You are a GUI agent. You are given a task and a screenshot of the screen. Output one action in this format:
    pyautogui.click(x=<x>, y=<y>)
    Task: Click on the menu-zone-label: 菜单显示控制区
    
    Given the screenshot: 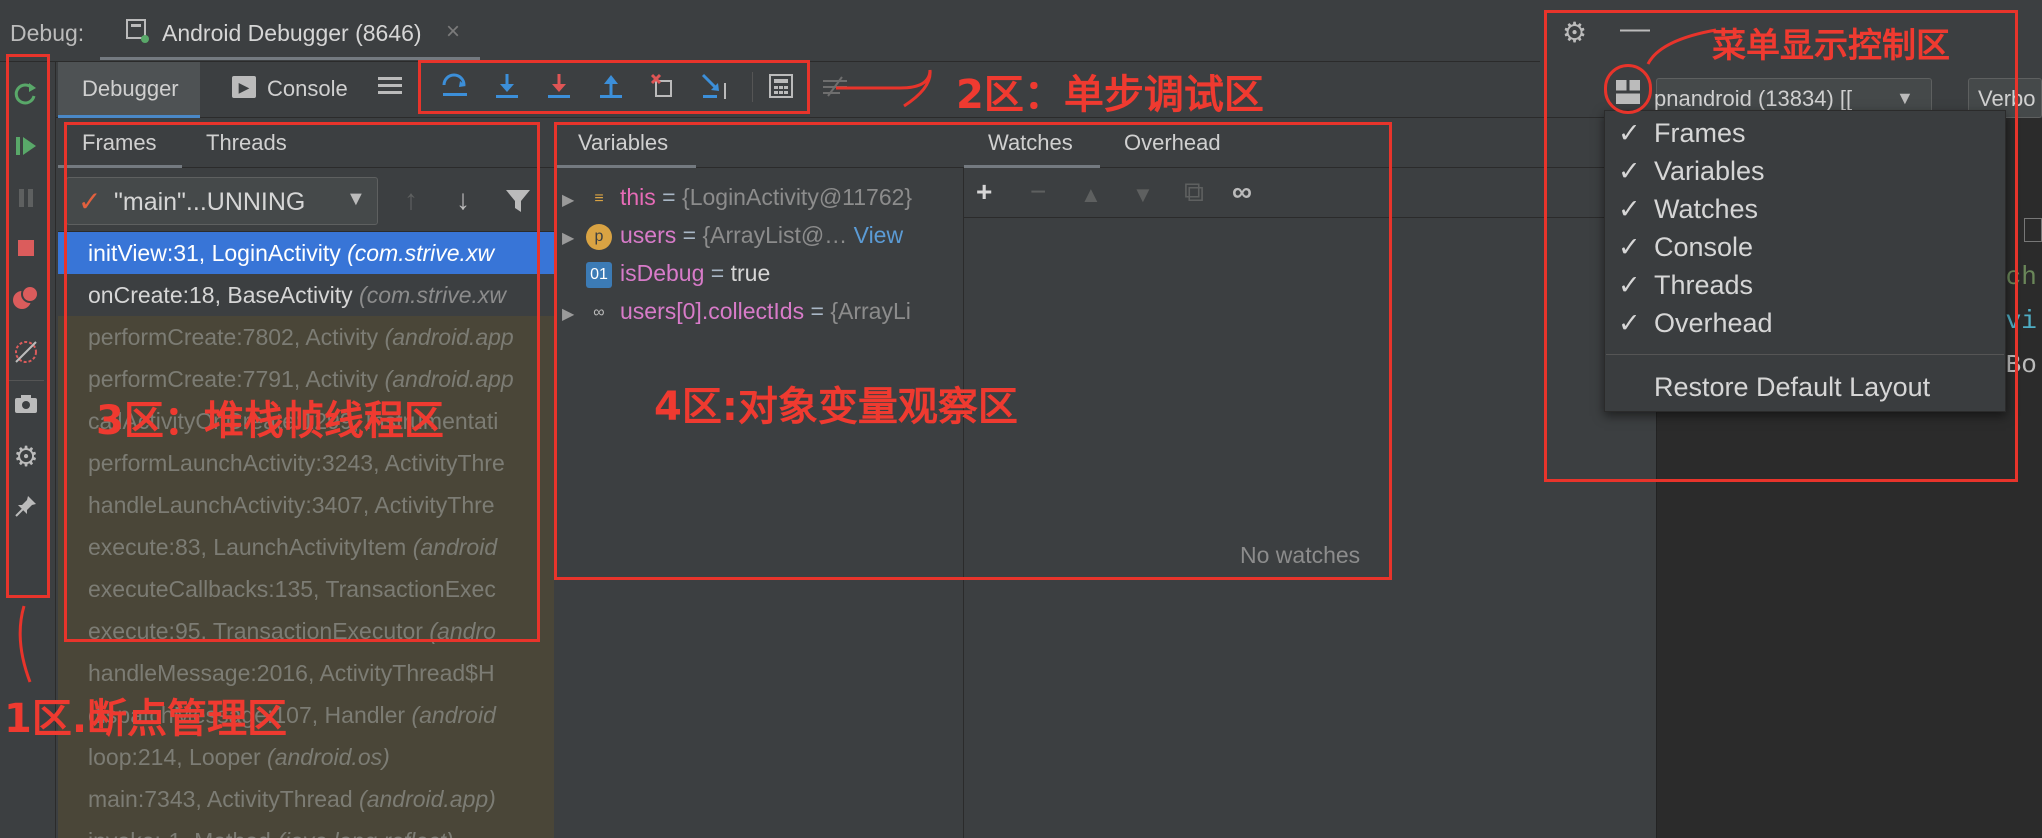 What is the action you would take?
    pyautogui.click(x=1831, y=46)
    